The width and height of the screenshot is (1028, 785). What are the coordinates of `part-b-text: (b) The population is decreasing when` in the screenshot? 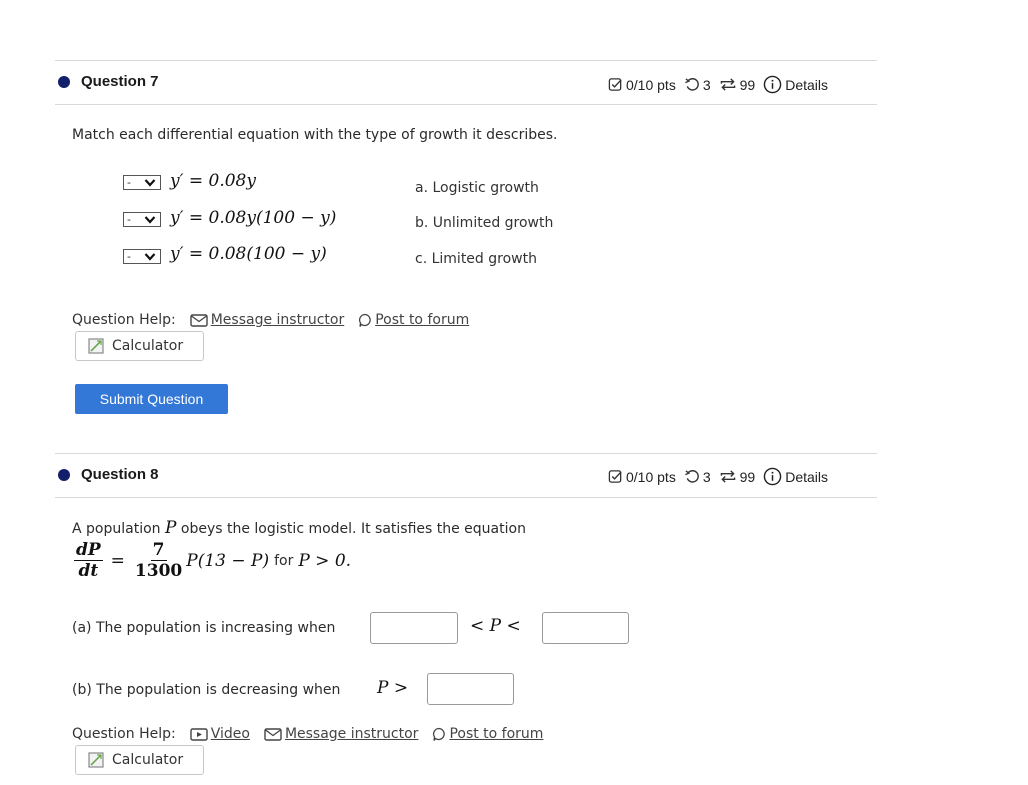 It's located at (206, 690).